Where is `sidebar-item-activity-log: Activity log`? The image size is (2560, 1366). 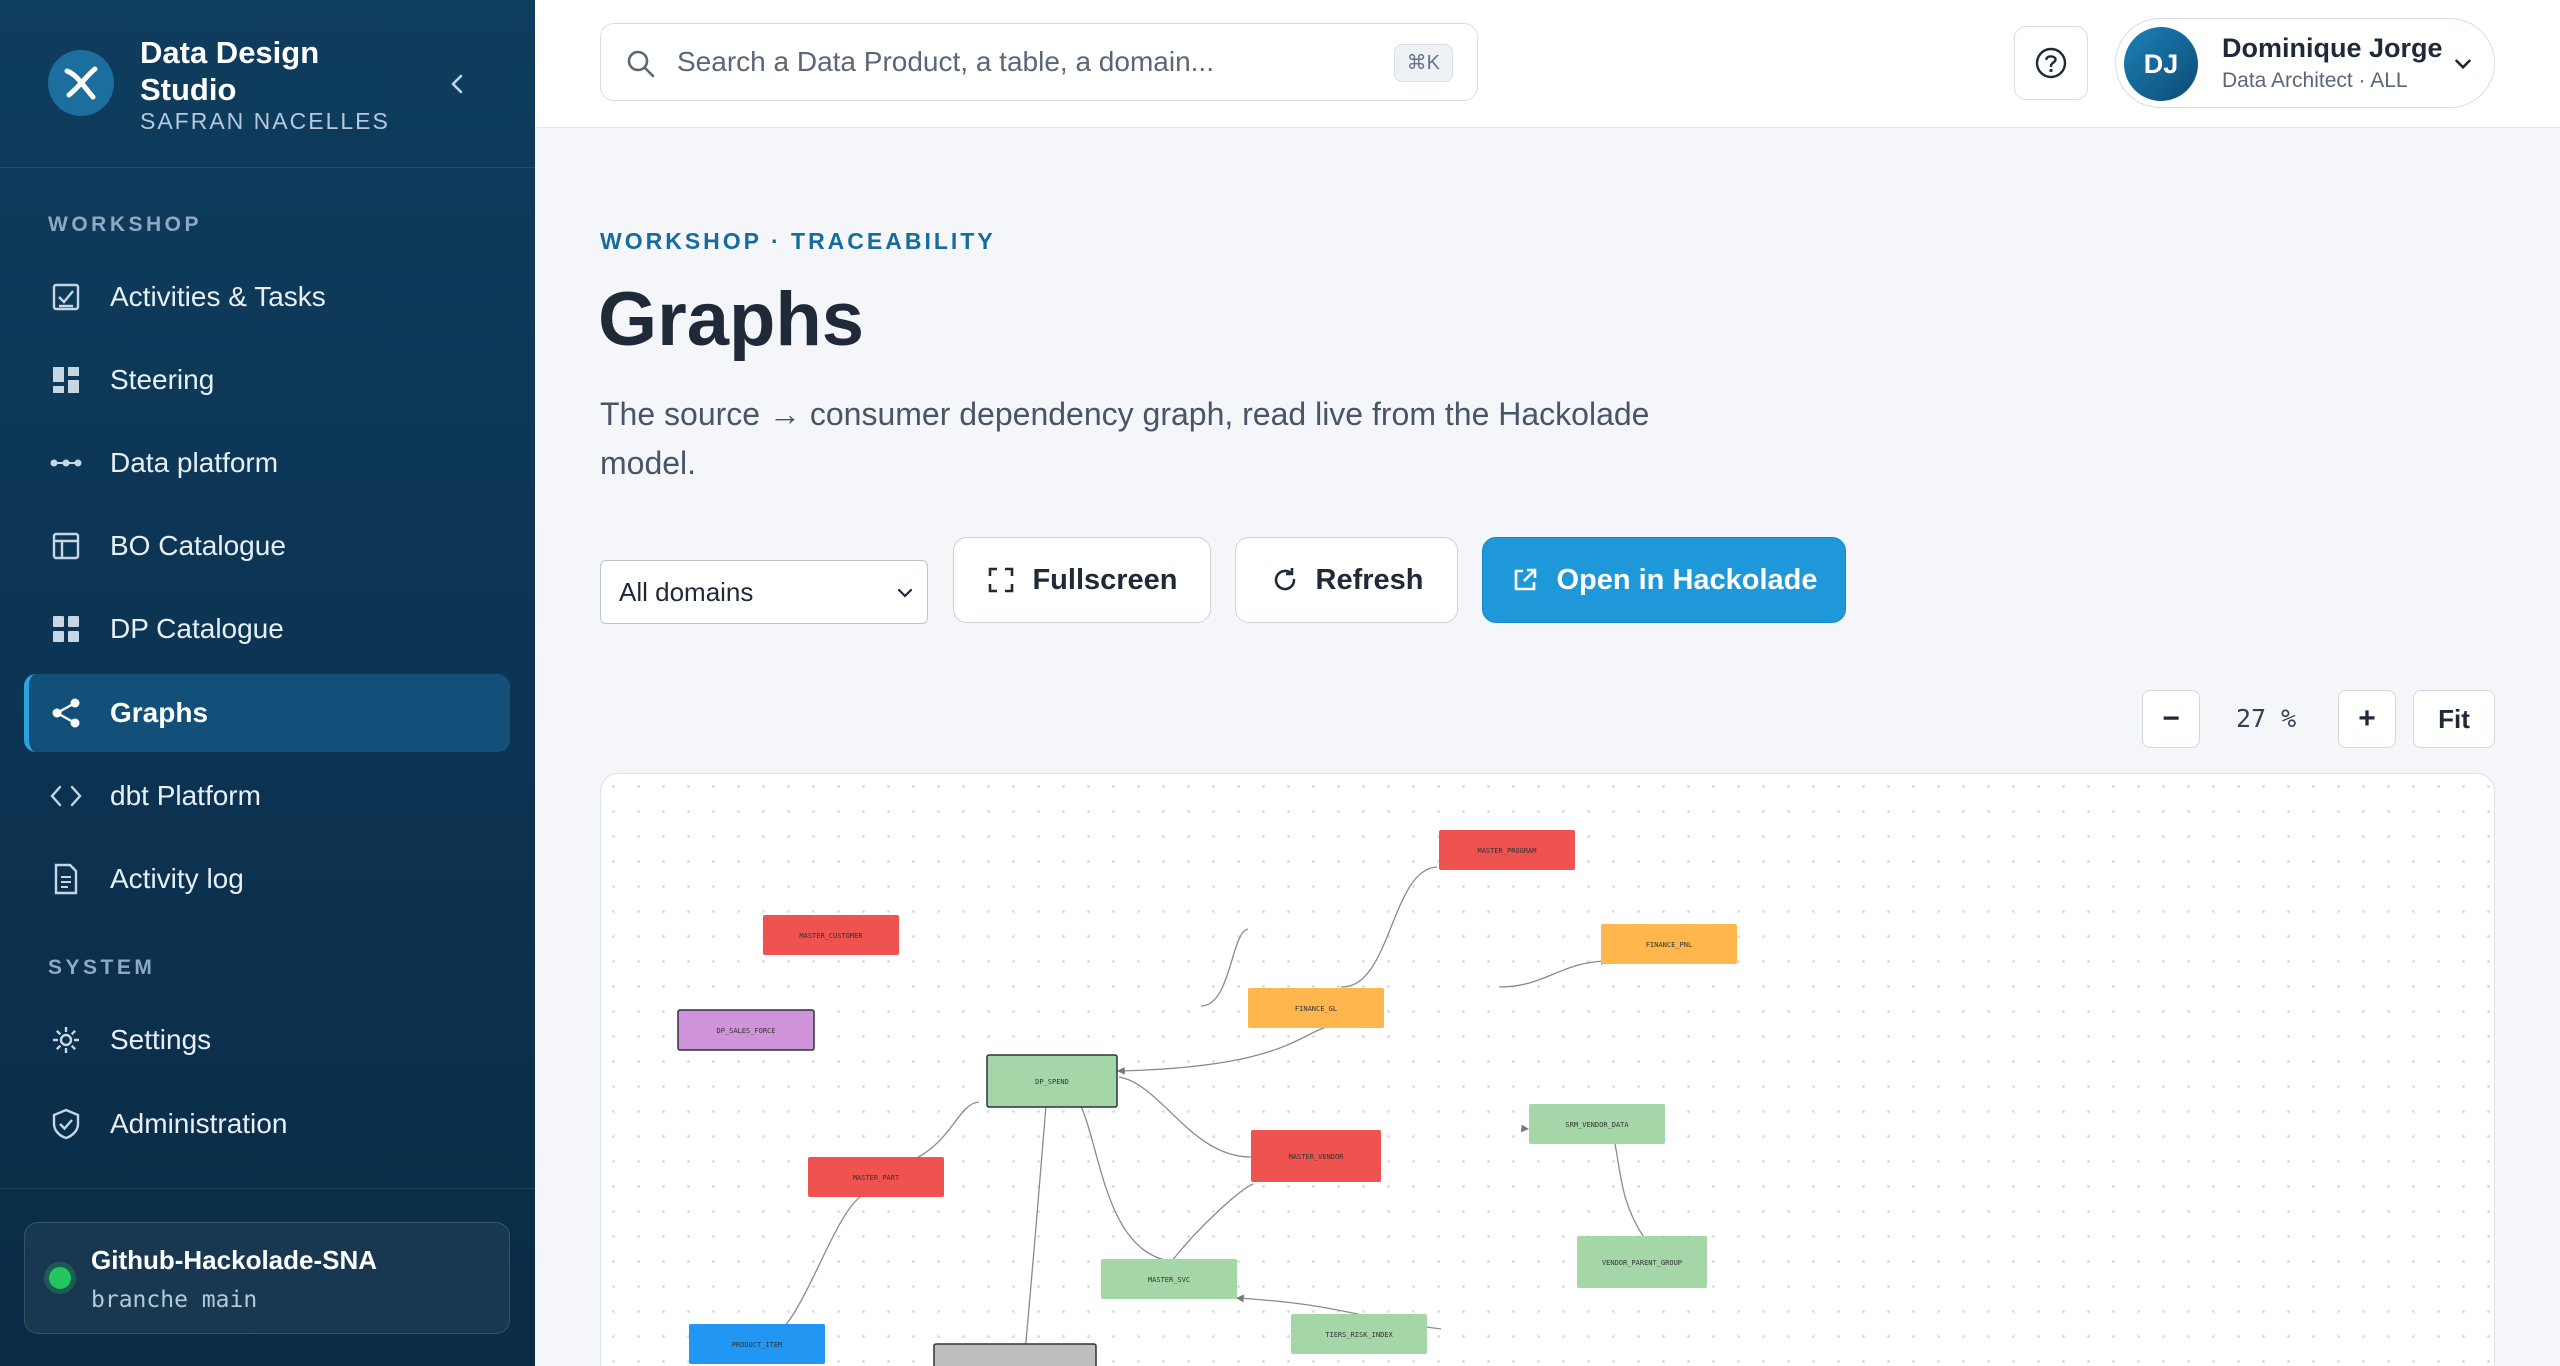
sidebar-item-activity-log: Activity log is located at coordinates (267, 879).